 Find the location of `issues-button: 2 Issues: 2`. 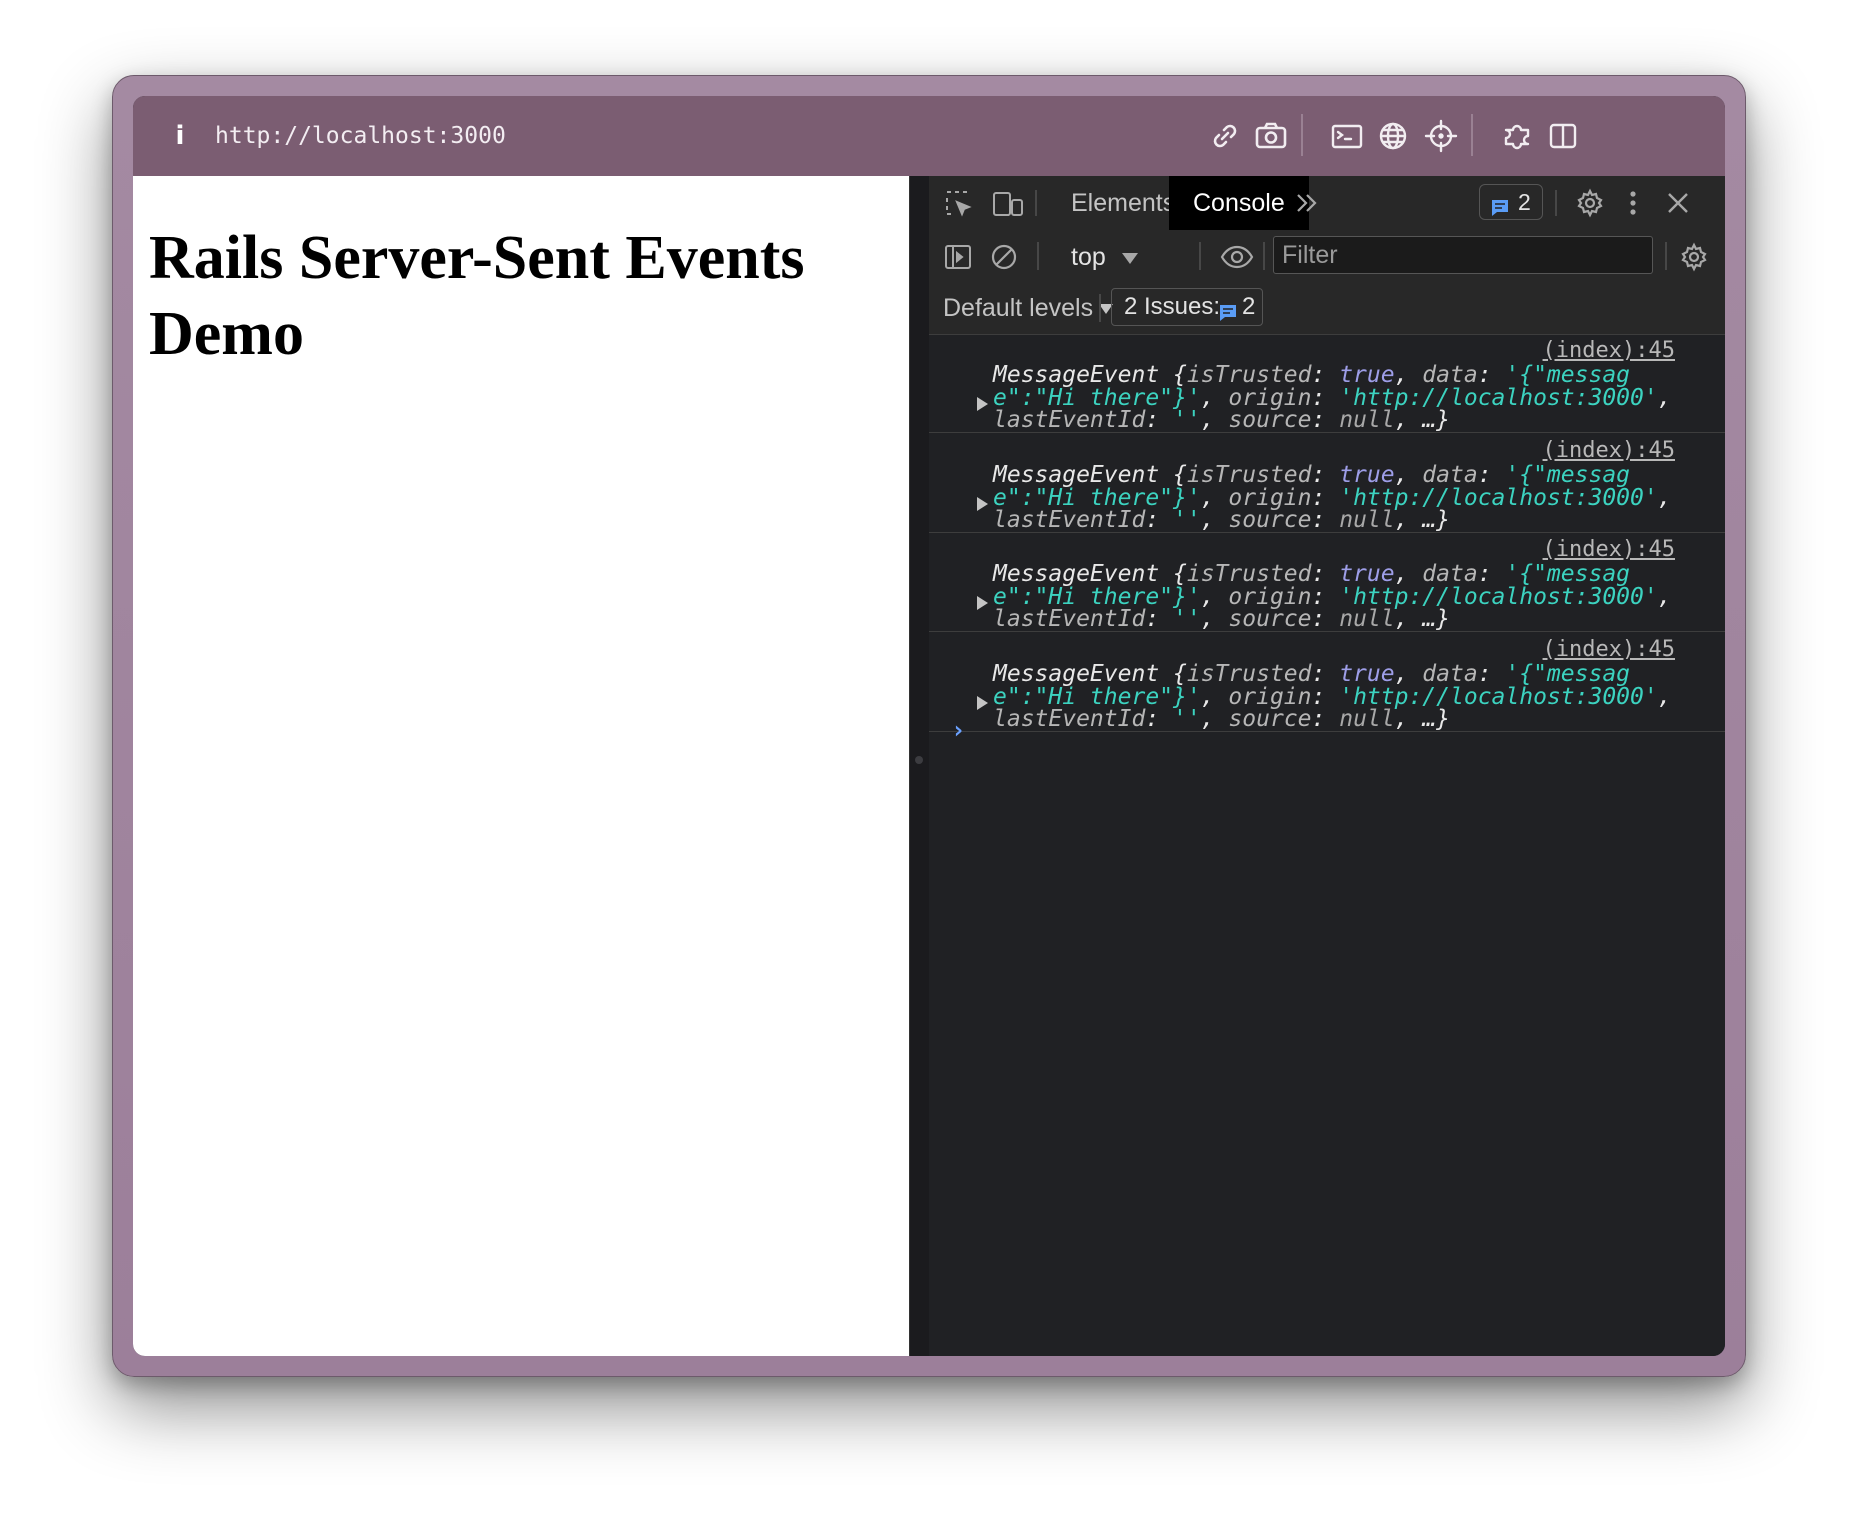

issues-button: 2 Issues: 2 is located at coordinates (1187, 307).